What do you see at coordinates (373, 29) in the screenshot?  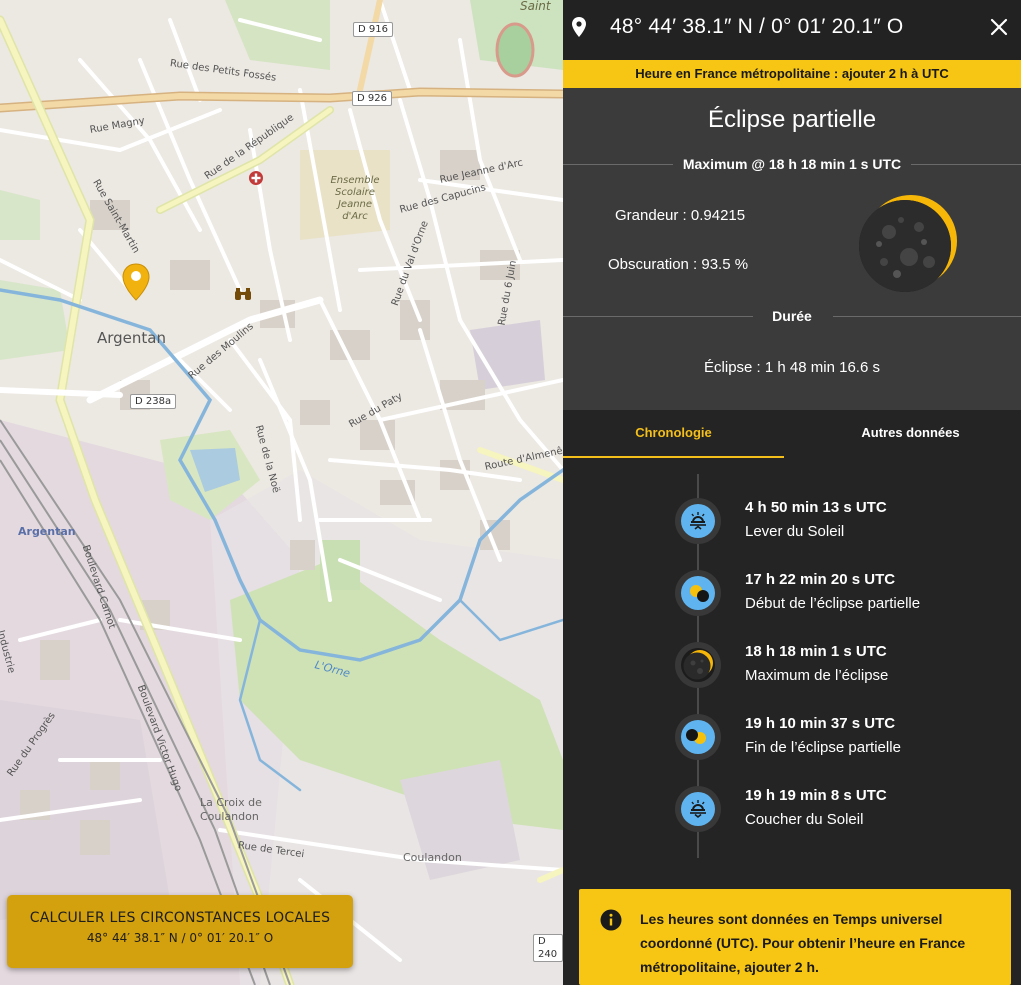 I see `road-shield: D 916` at bounding box center [373, 29].